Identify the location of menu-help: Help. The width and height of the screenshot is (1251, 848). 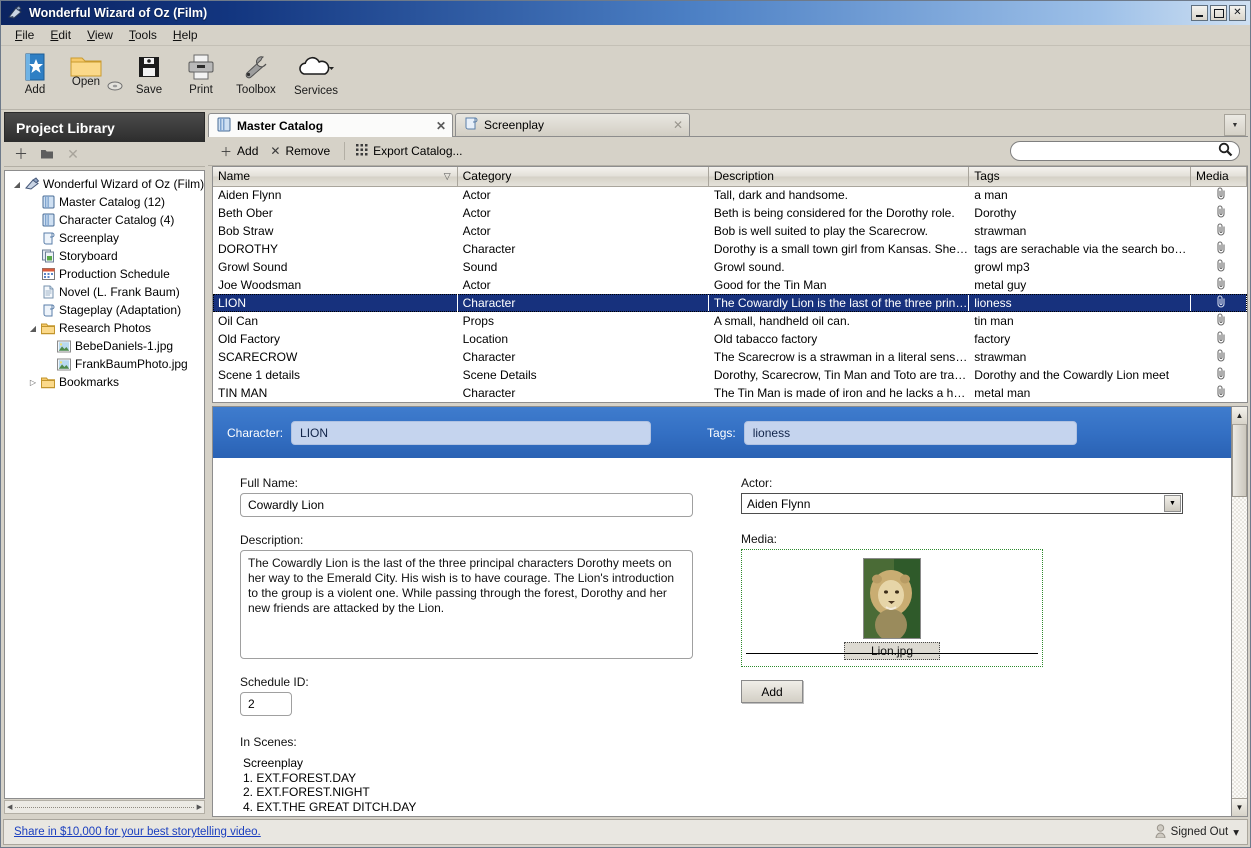
(185, 35).